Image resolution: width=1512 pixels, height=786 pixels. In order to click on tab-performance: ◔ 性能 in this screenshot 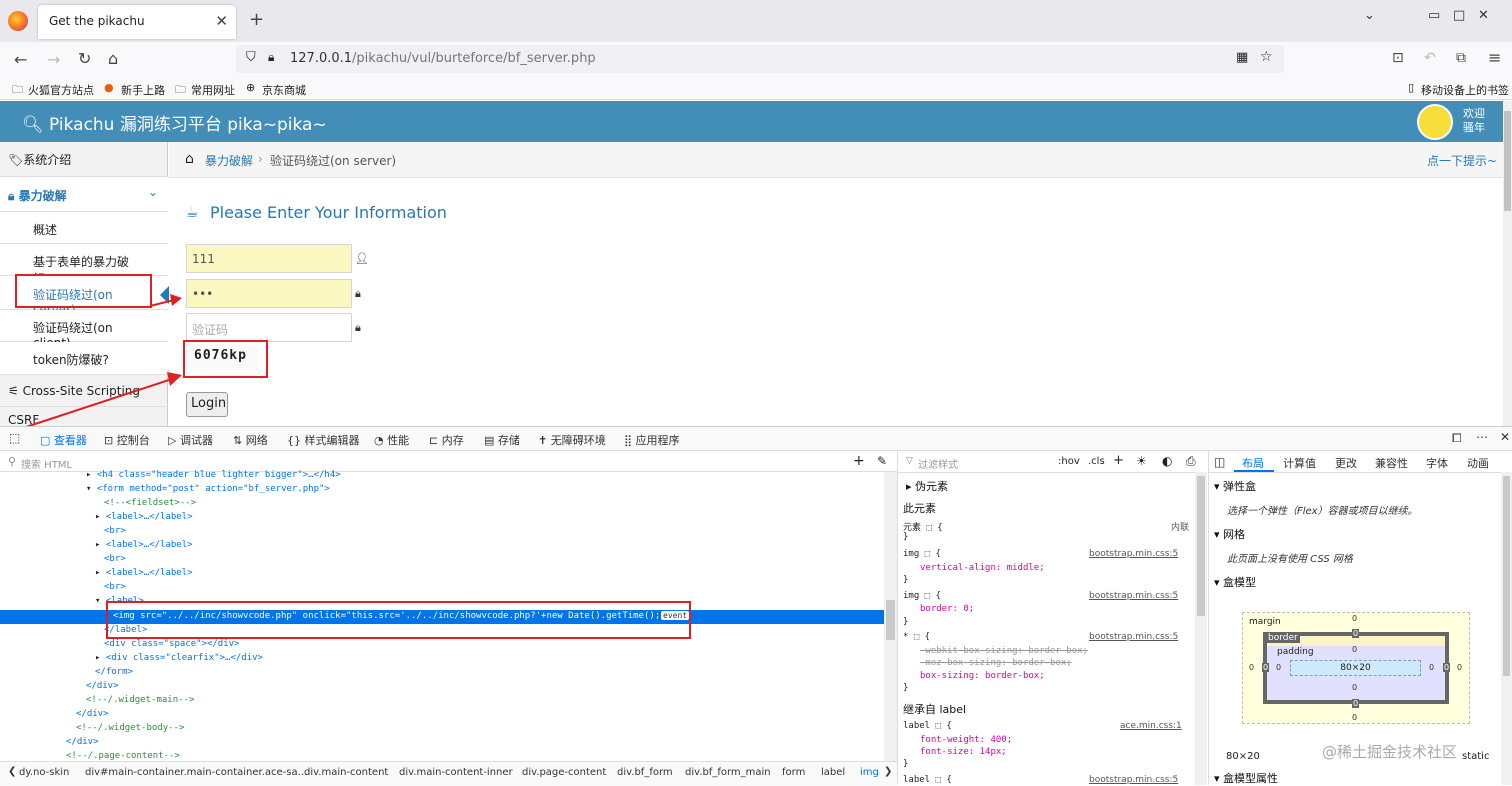, I will do `click(391, 440)`.